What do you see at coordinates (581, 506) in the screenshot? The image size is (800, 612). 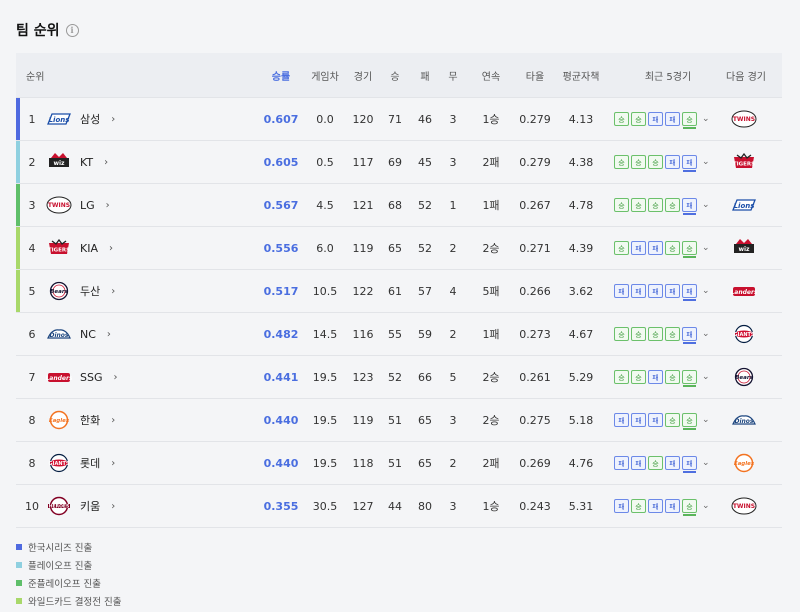 I see `era: 5.31` at bounding box center [581, 506].